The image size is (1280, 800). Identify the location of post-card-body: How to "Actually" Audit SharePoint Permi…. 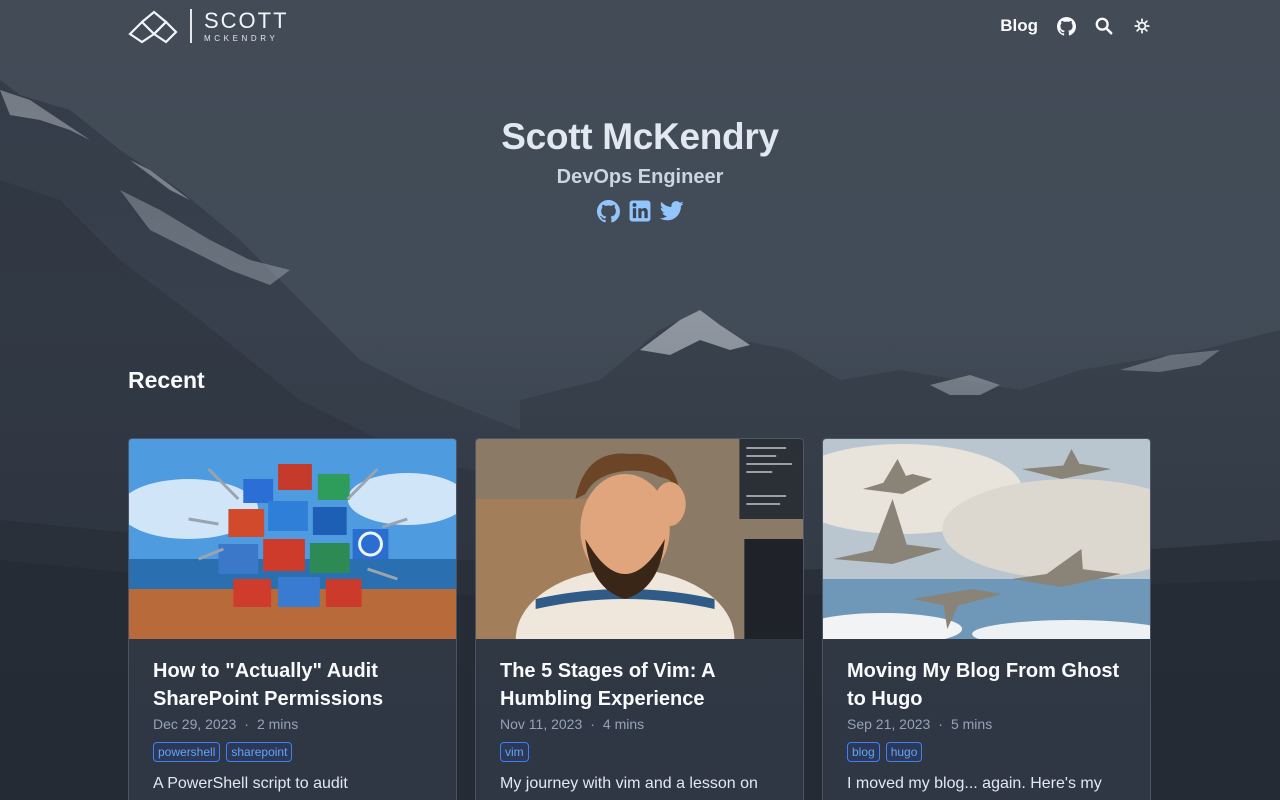
(292, 717).